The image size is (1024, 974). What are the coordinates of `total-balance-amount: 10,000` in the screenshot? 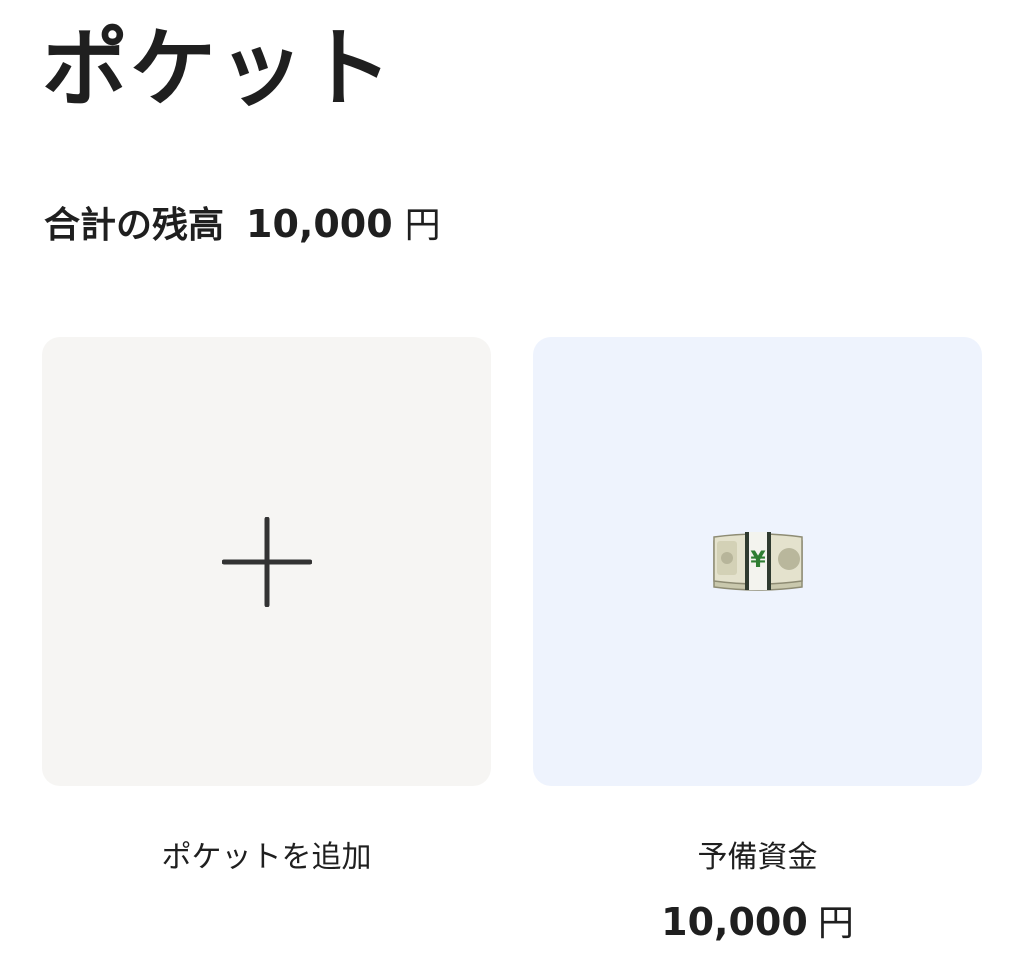 It's located at (319, 224).